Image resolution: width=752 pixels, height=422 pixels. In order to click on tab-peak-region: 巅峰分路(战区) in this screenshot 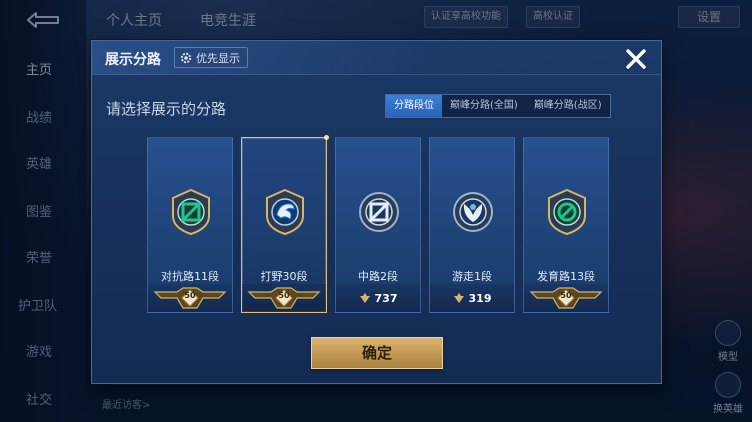, I will do `click(568, 106)`.